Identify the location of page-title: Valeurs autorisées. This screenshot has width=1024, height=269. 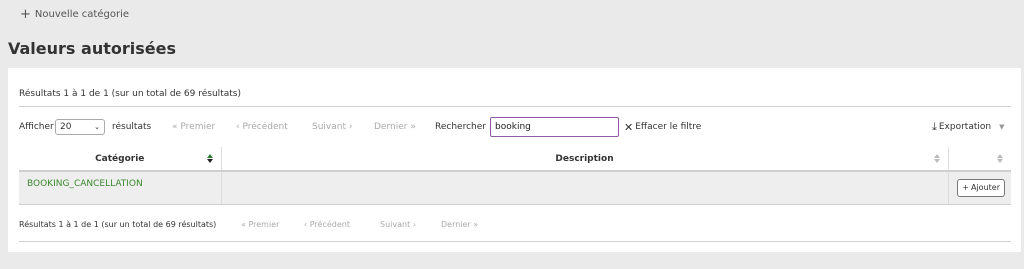
(92, 48).